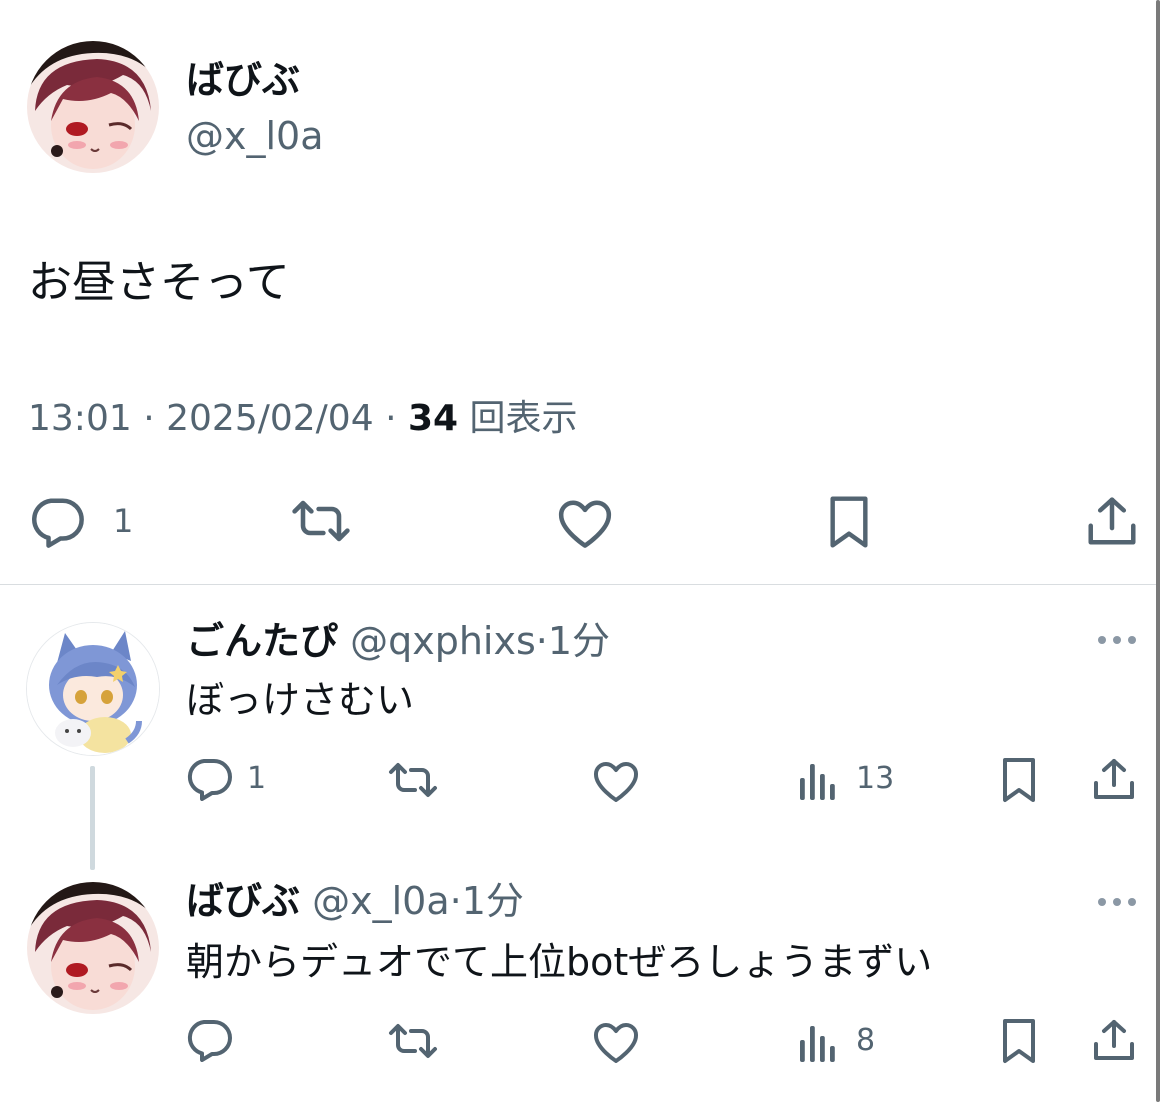 The height and width of the screenshot is (1102, 1164). What do you see at coordinates (93, 107) in the screenshot?
I see `main-author-avatar` at bounding box center [93, 107].